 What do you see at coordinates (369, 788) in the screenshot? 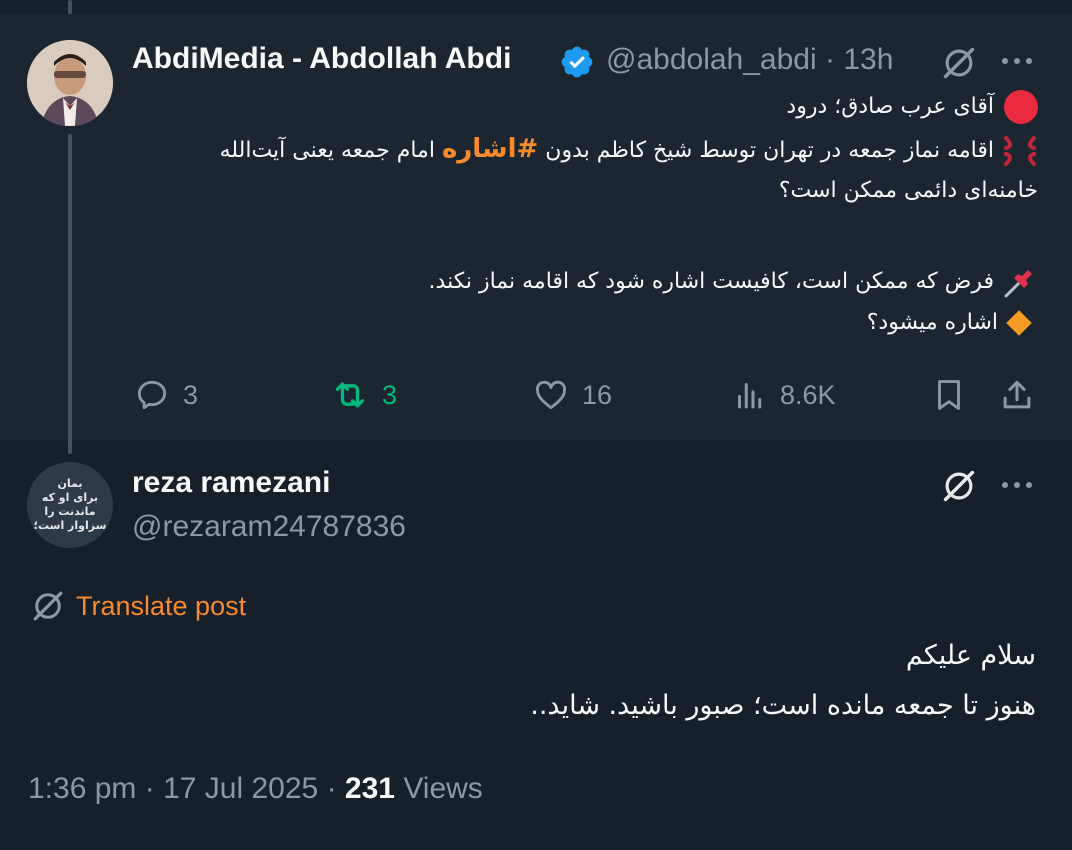
I see `reply-views-count: 231` at bounding box center [369, 788].